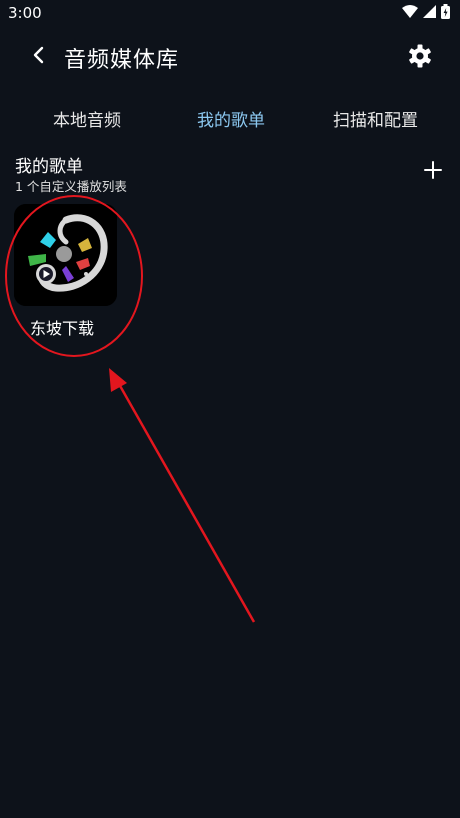 The image size is (460, 818). Describe the element at coordinates (71, 186) in the screenshot. I see `section-subtitle: 1 个自定义播放列表` at that location.